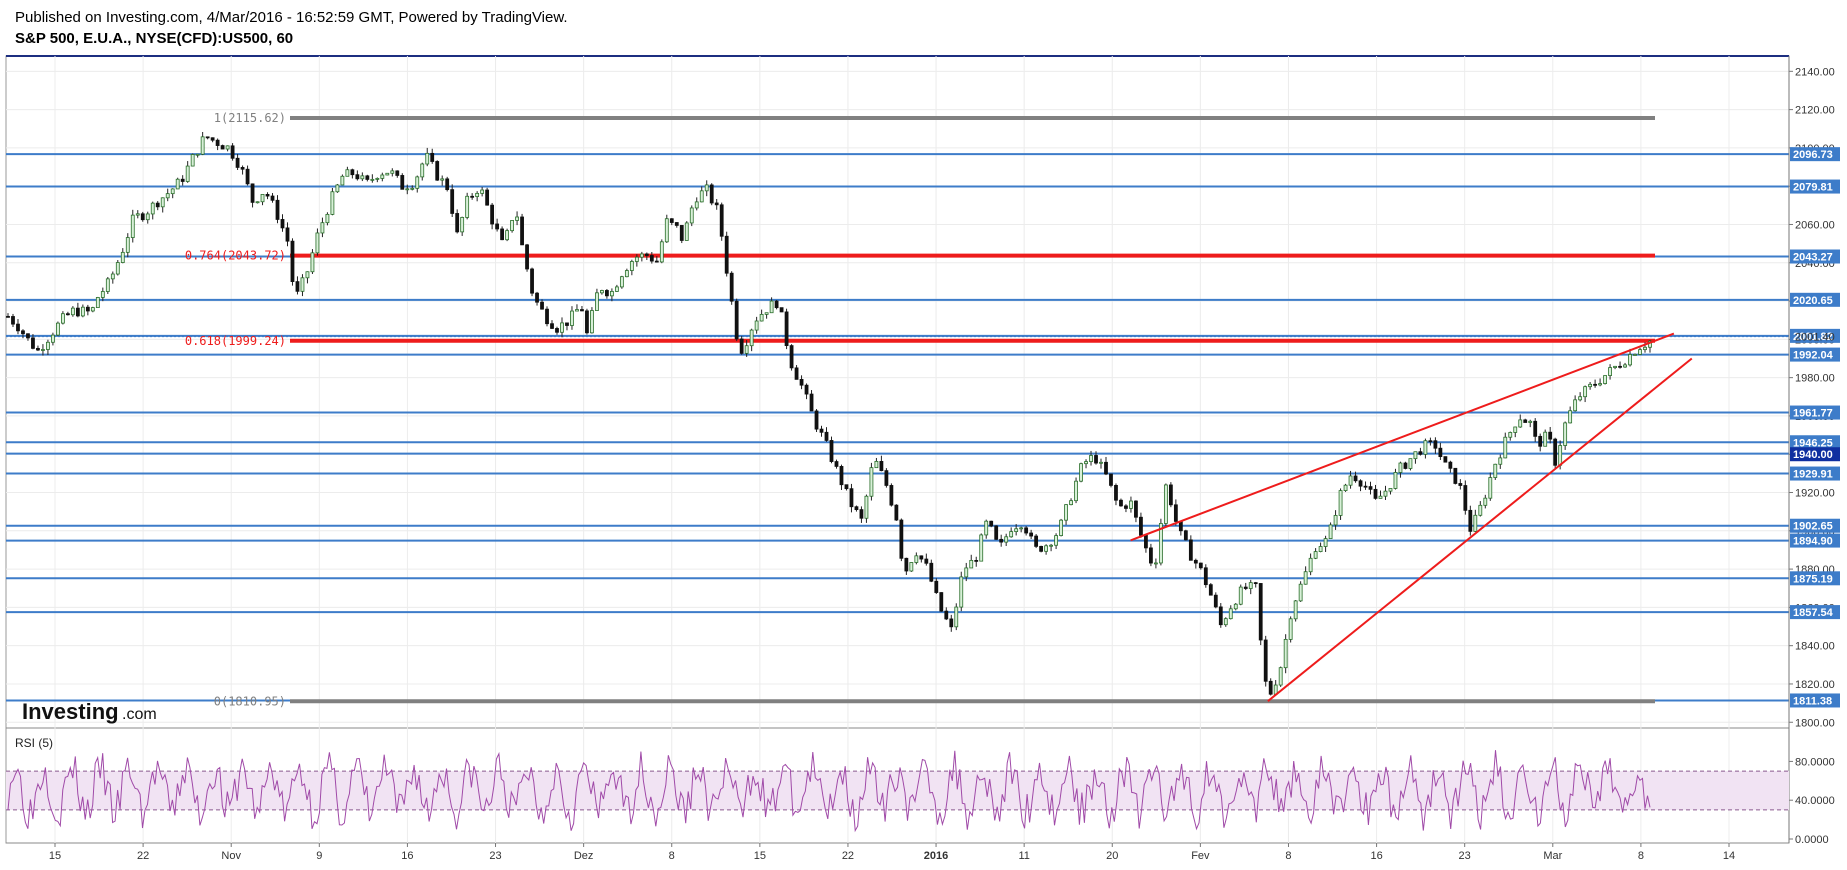 Image resolution: width=1847 pixels, height=870 pixels. What do you see at coordinates (1812, 840) in the screenshot?
I see `rsi-tick-label: 0.0000` at bounding box center [1812, 840].